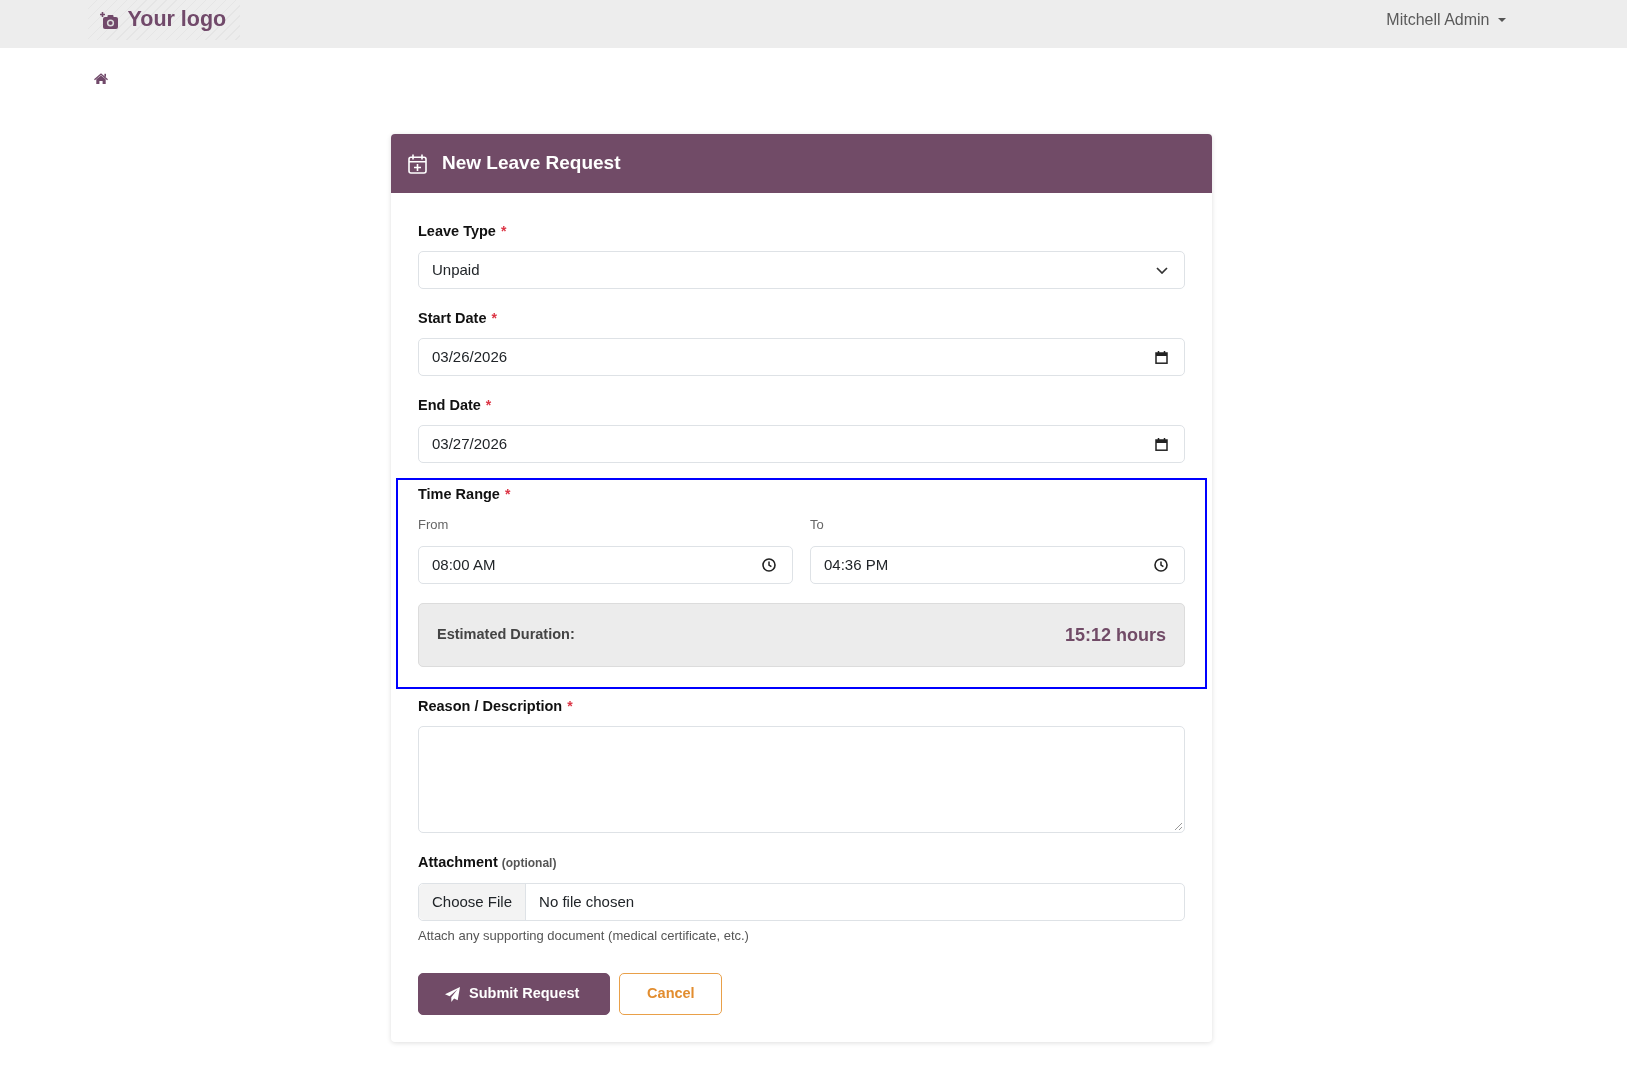  What do you see at coordinates (514, 994) in the screenshot?
I see `submit-button: Submit Request` at bounding box center [514, 994].